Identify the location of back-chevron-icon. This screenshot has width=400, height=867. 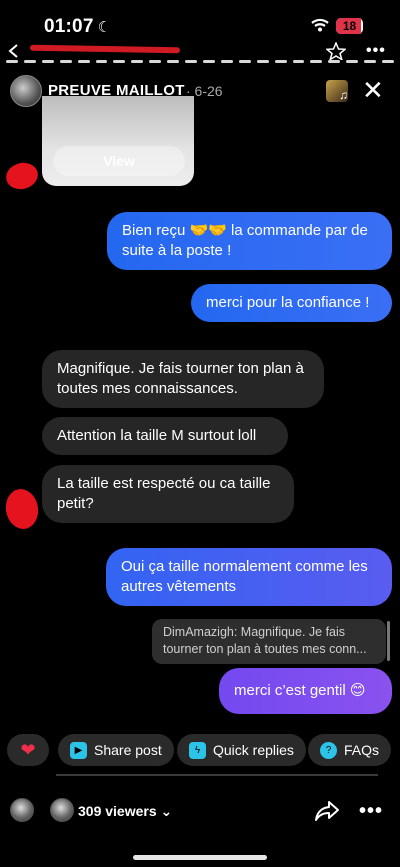
(16, 51).